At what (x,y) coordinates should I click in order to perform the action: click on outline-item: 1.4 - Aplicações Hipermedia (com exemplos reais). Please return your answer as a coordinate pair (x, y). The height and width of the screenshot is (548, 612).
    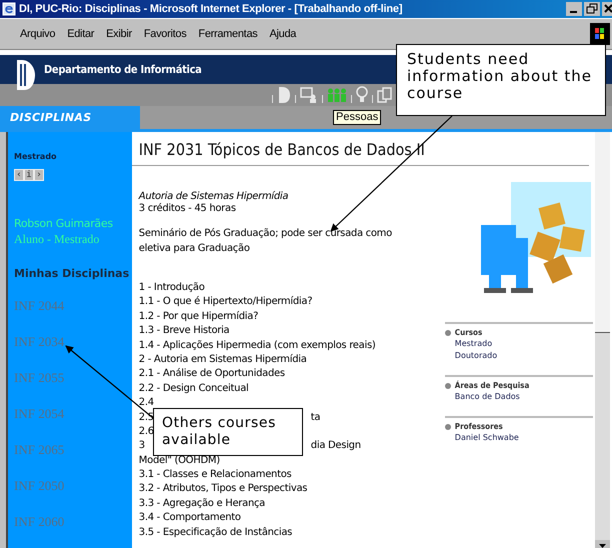
    Looking at the image, I should click on (257, 345).